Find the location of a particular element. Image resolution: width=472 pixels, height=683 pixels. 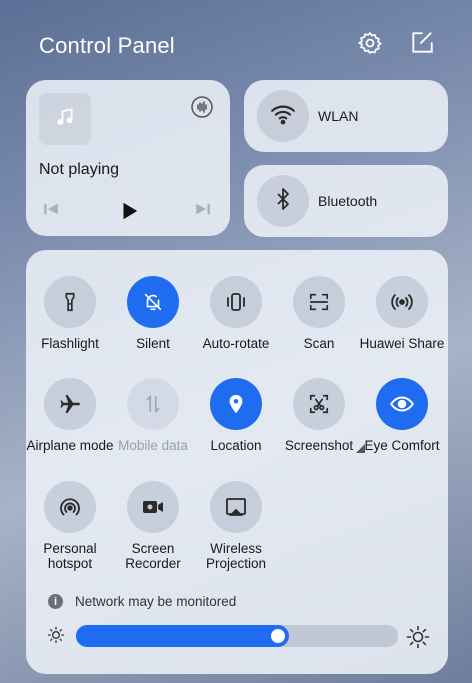

screenshot-icon is located at coordinates (319, 404).